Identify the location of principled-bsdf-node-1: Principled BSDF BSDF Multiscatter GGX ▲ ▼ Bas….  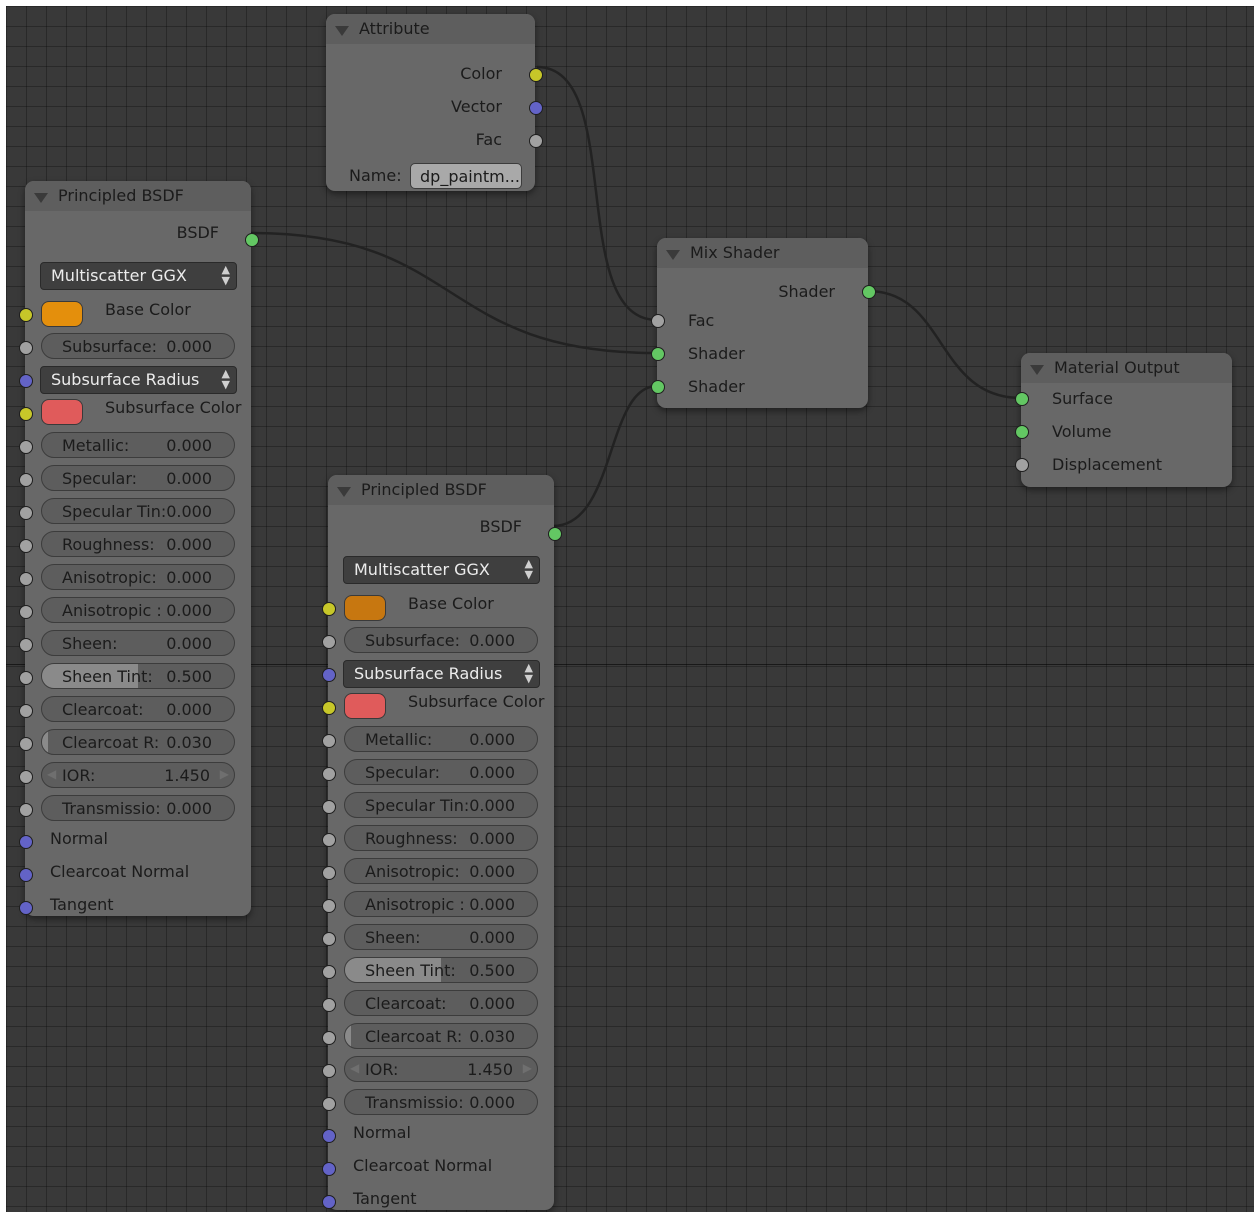
(139, 548).